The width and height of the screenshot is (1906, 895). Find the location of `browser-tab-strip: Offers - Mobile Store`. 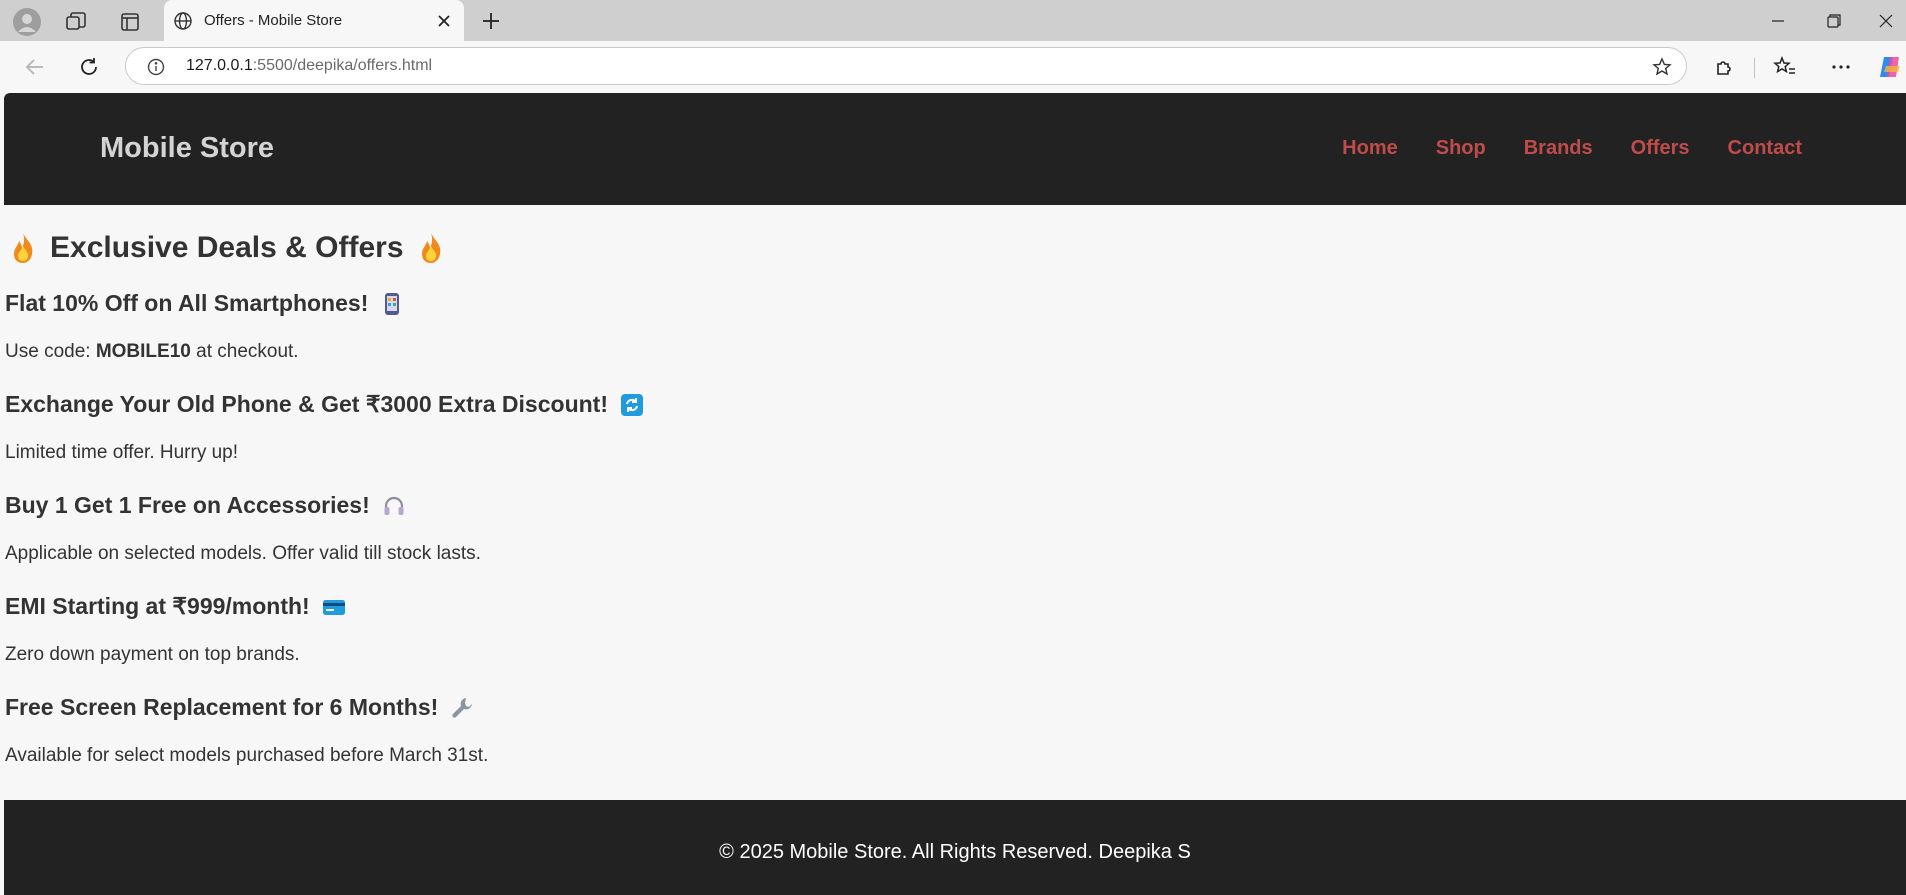

browser-tab-strip: Offers - Mobile Store is located at coordinates (953, 21).